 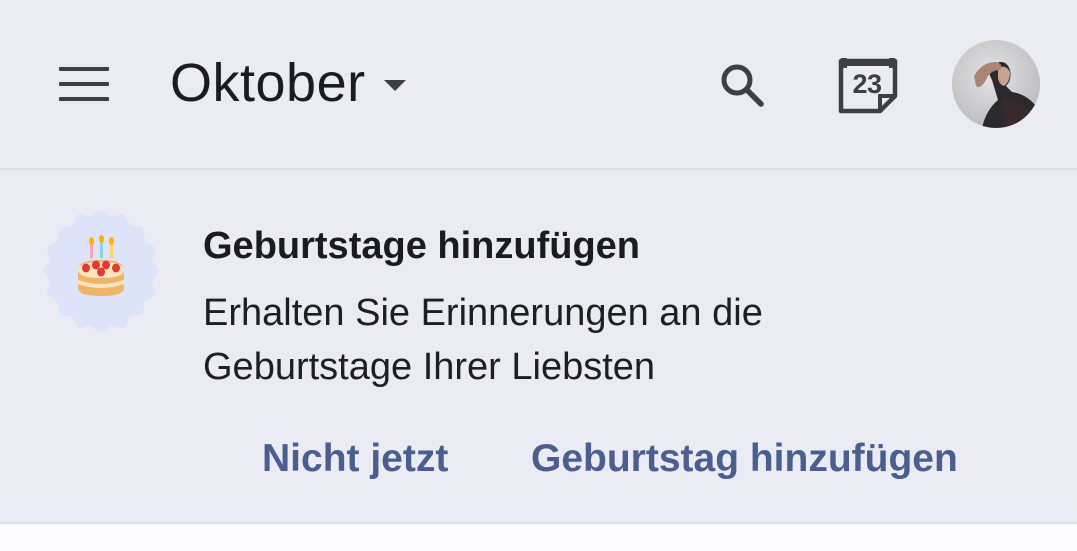 What do you see at coordinates (268, 83) in the screenshot?
I see `month-title: Oktober` at bounding box center [268, 83].